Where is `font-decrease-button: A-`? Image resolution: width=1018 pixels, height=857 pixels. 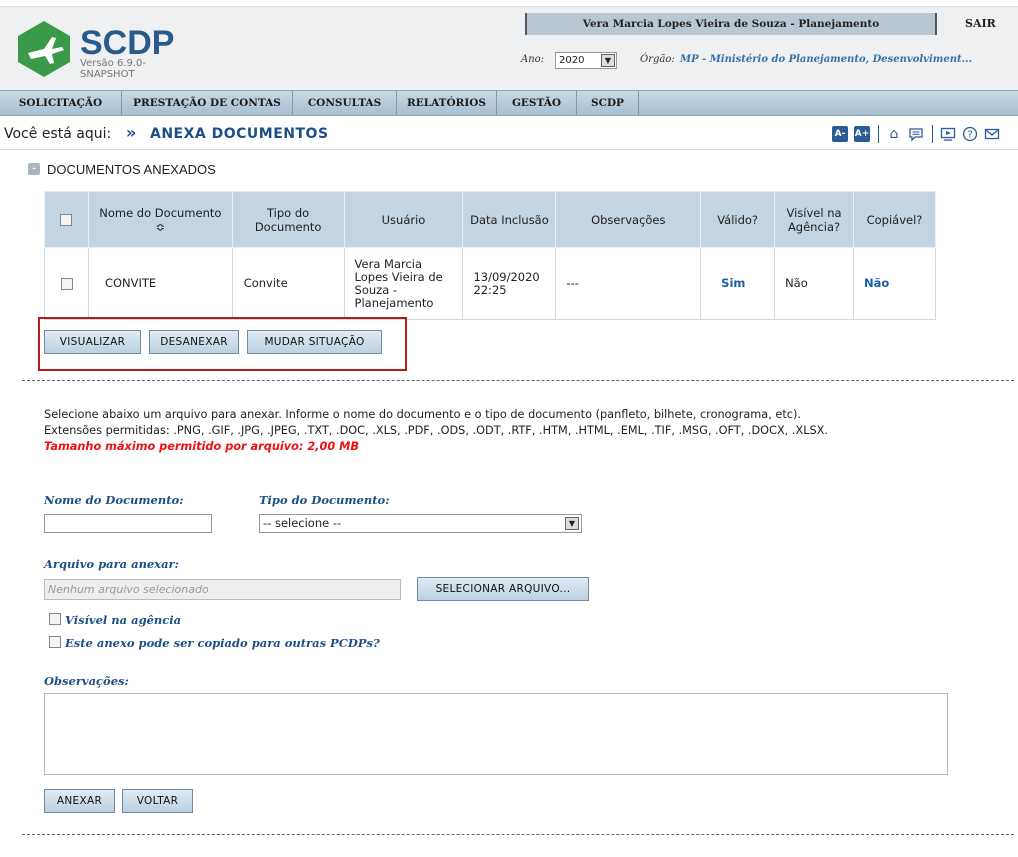 font-decrease-button: A- is located at coordinates (840, 134).